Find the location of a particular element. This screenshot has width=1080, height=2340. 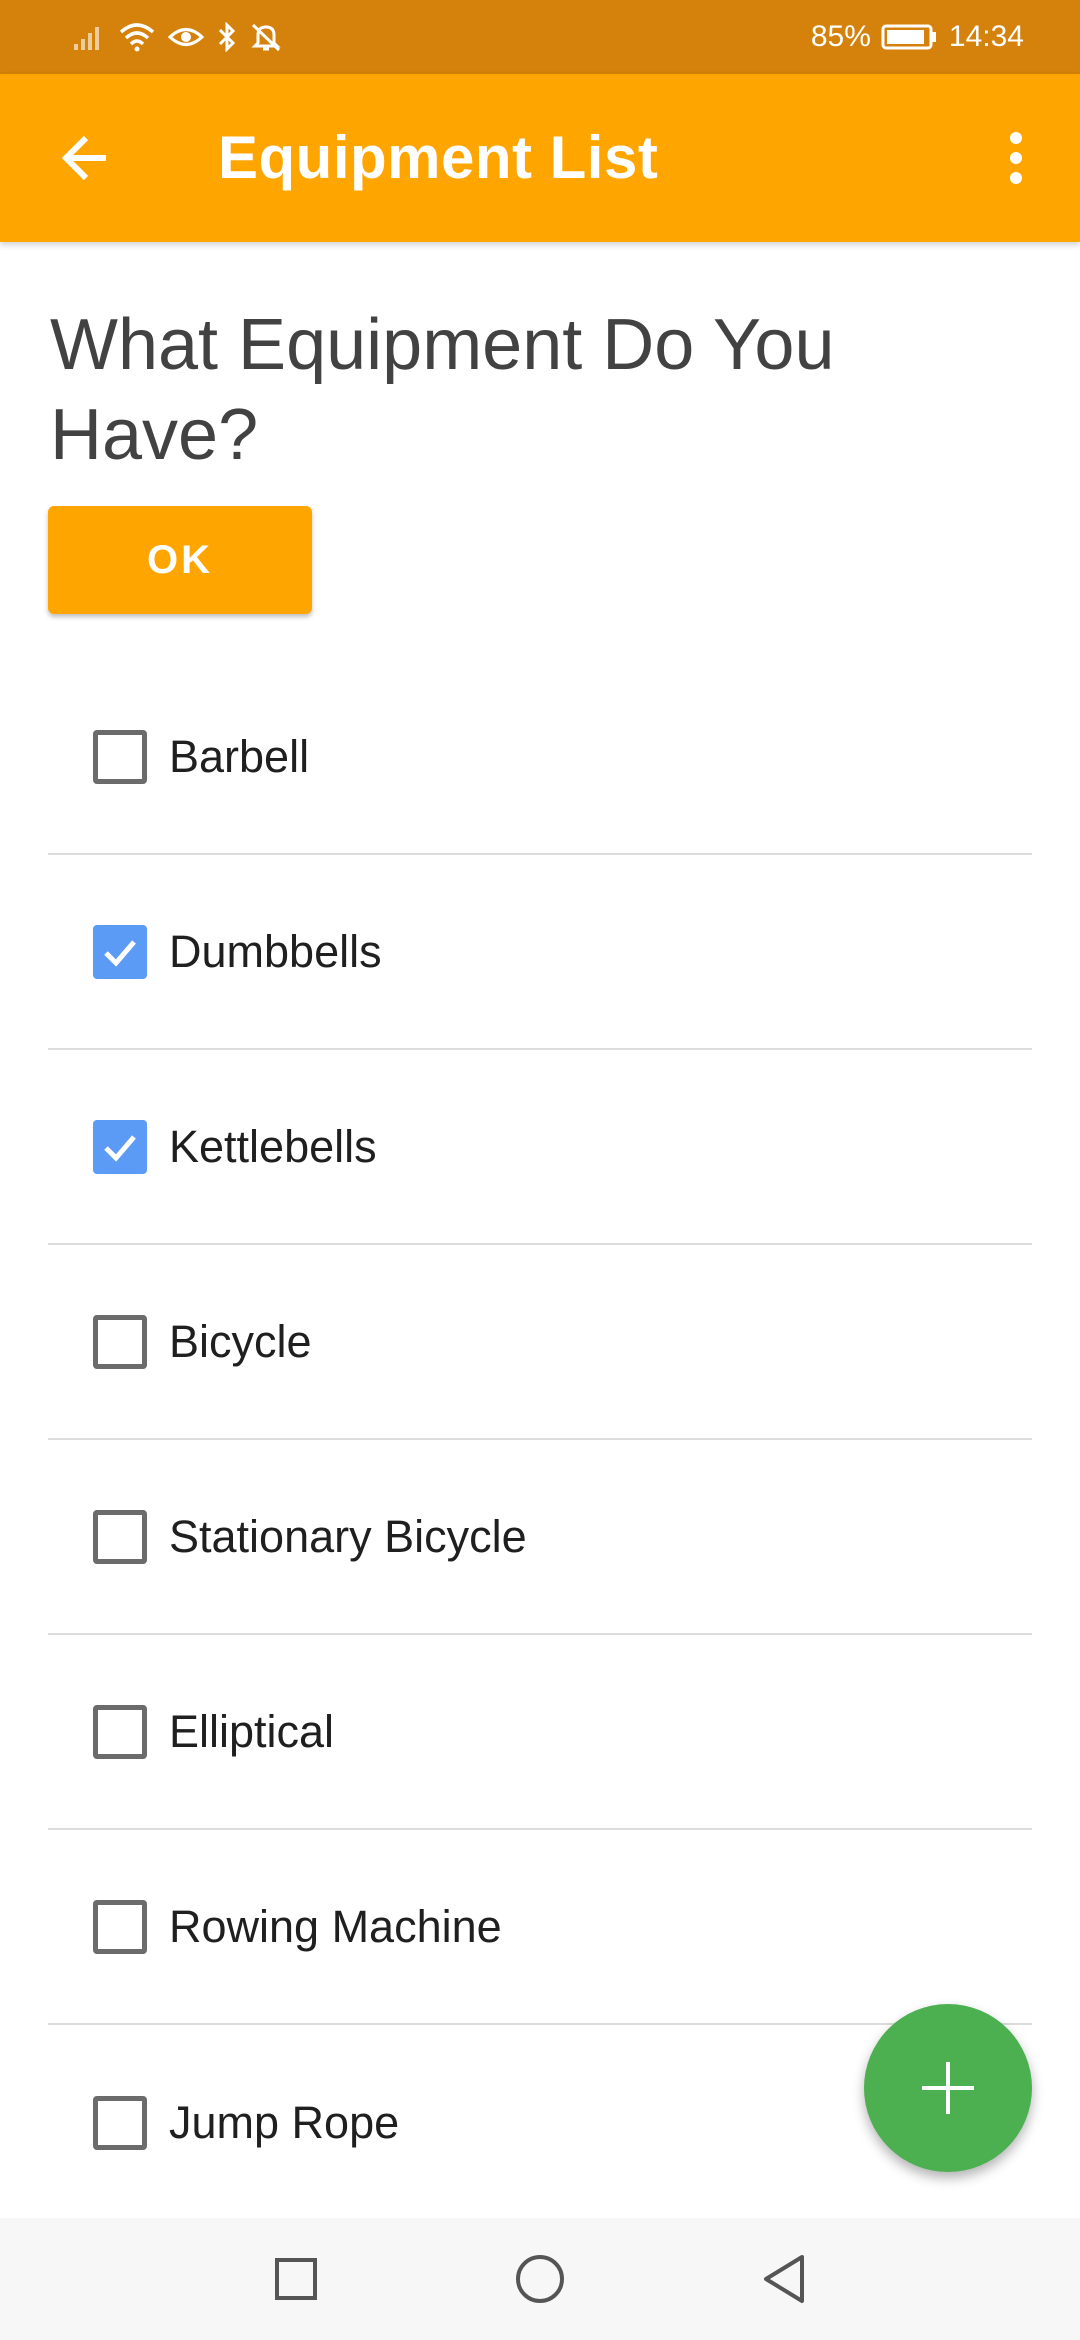

item-label: Jump Rope is located at coordinates (284, 2122).